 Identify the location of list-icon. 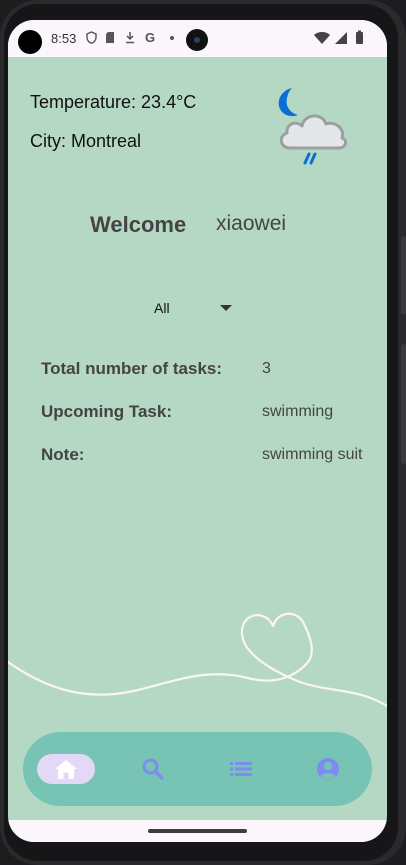
(241, 769).